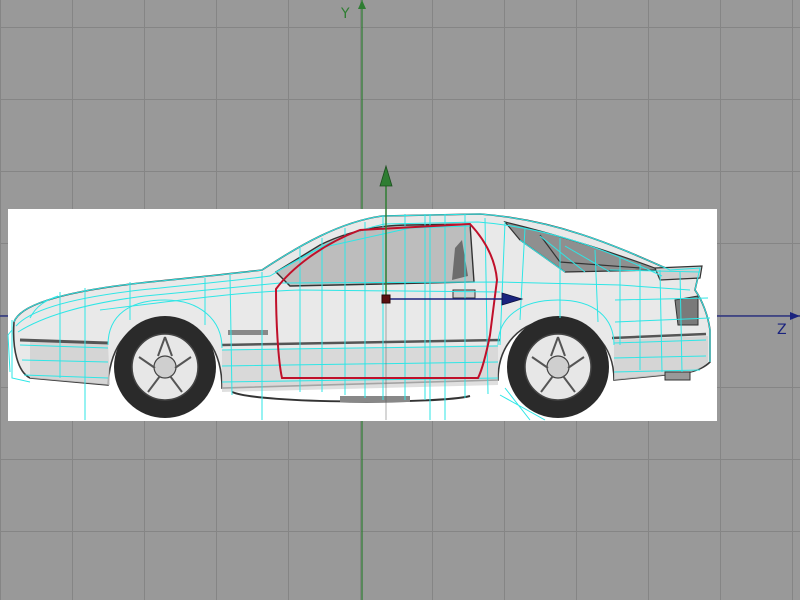  What do you see at coordinates (362, 4) in the screenshot?
I see `y-axis-arrow-icon` at bounding box center [362, 4].